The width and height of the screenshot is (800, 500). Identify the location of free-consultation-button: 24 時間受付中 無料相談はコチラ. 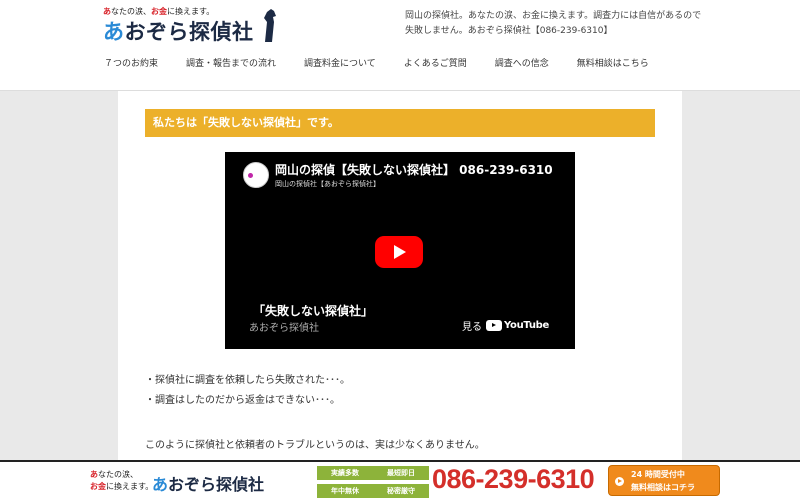
(664, 480).